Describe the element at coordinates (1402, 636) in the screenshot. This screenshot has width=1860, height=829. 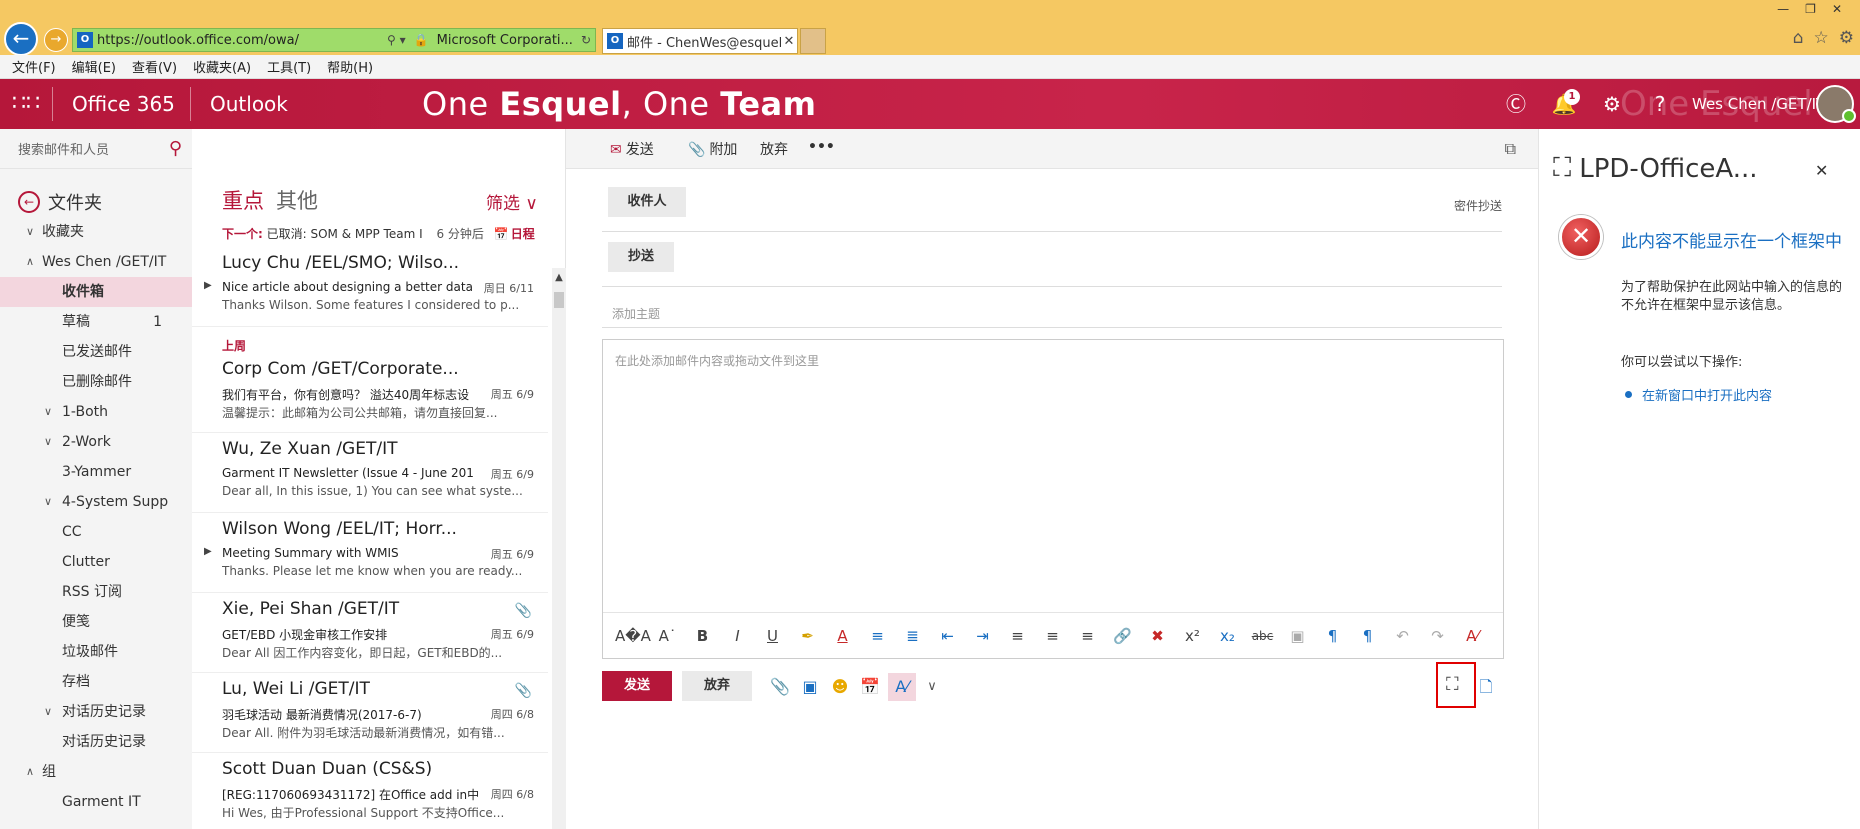
I see `undo-icon: ↶` at that location.